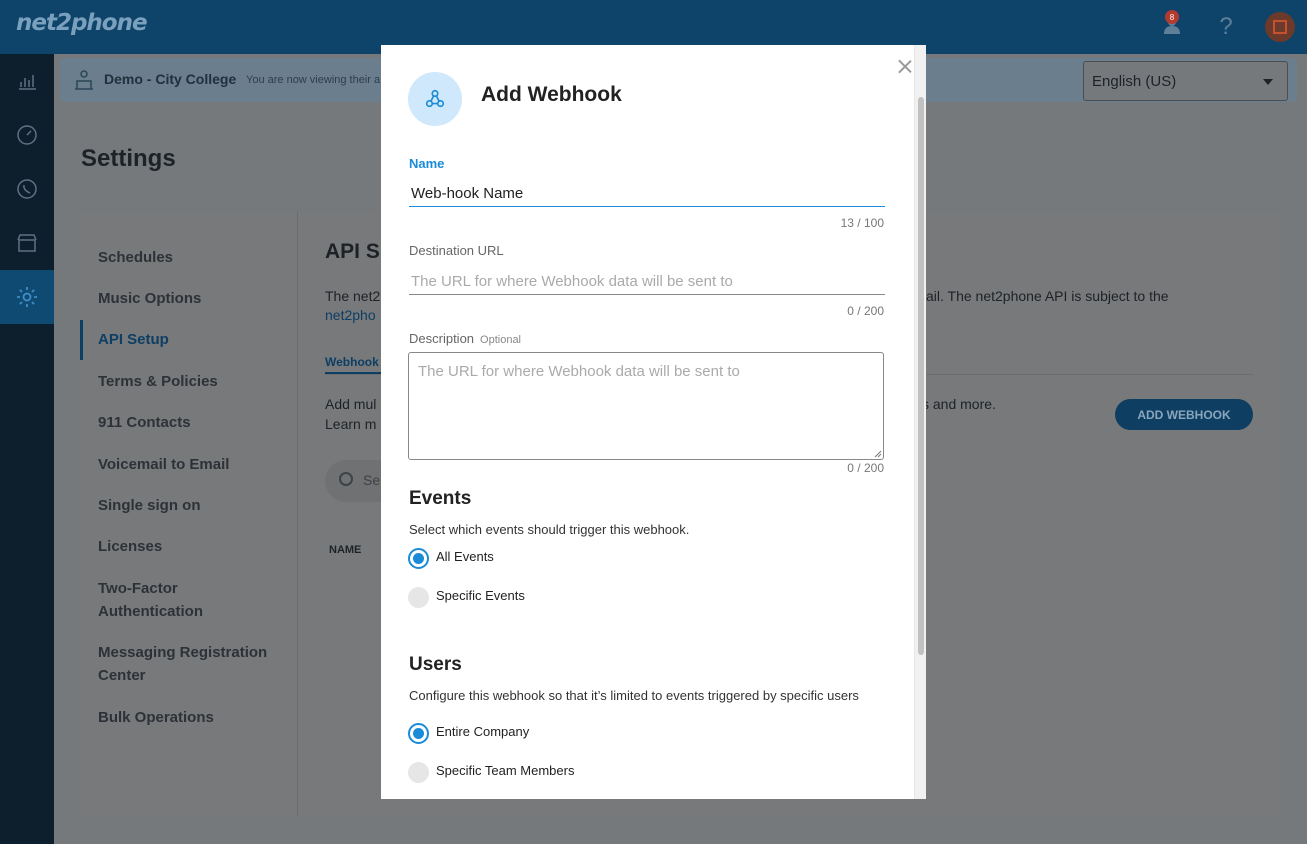 The width and height of the screenshot is (1307, 844). Describe the element at coordinates (193, 422) in the screenshot. I see `menu-item-911-contacts: 911 Contacts` at that location.